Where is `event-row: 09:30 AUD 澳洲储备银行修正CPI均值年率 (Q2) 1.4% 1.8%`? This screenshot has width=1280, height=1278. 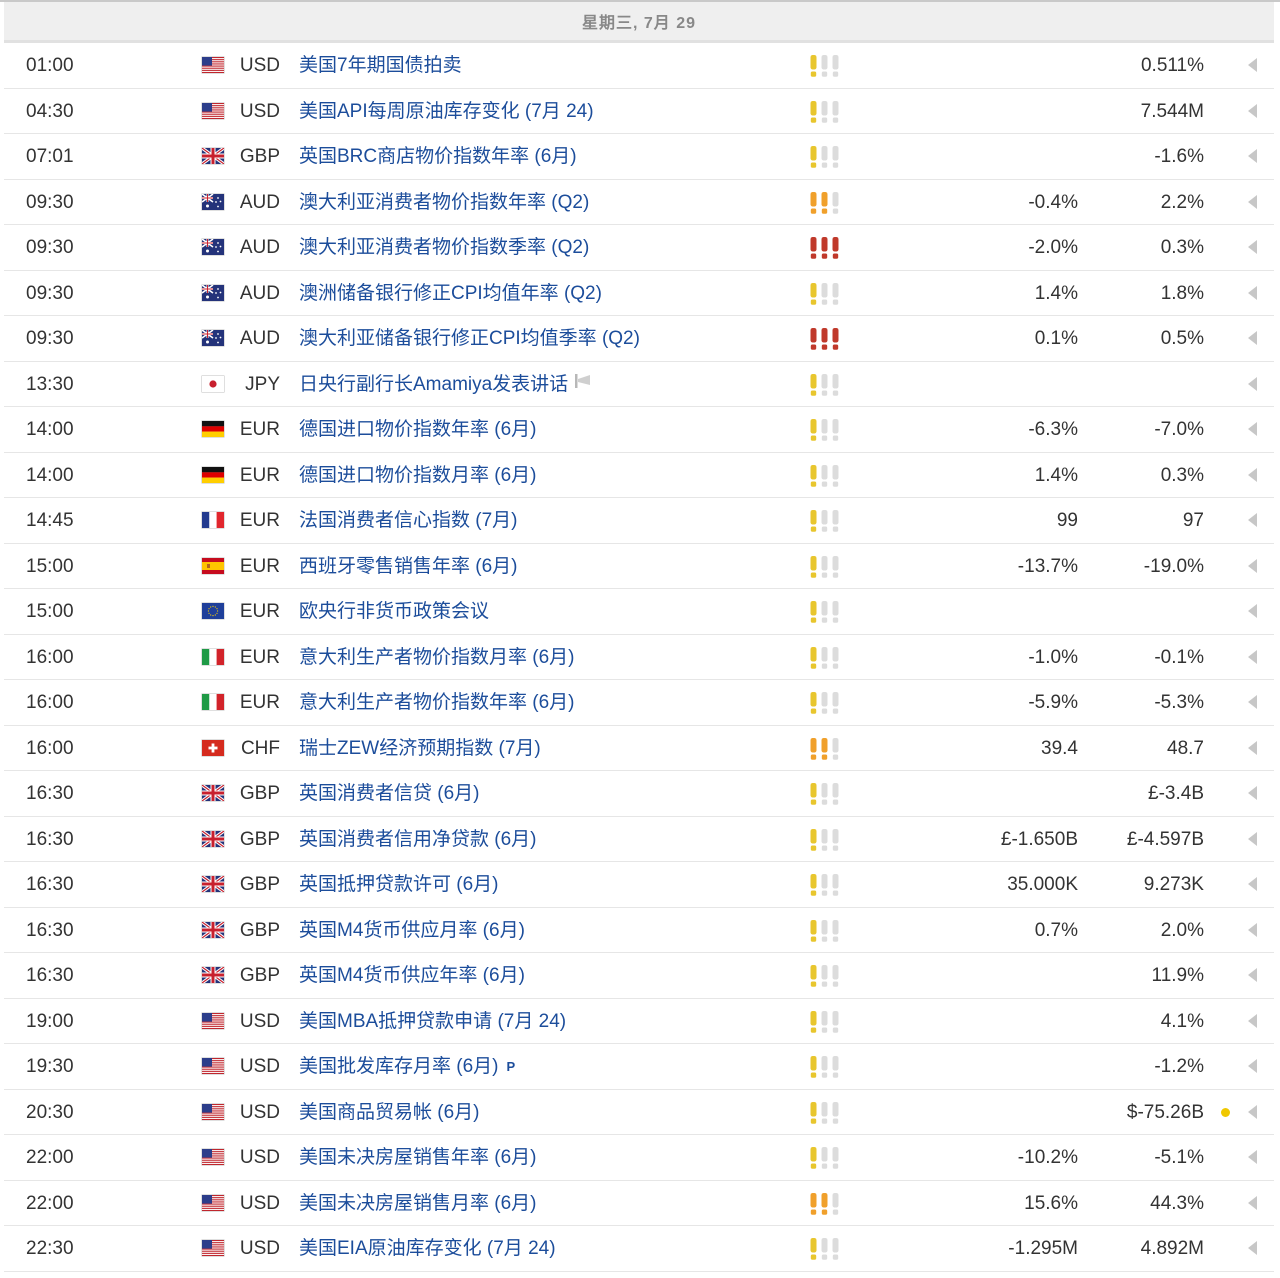
event-row: 09:30 AUD 澳洲储备银行修正CPI均值年率 (Q2) 1.4% 1.8% is located at coordinates (639, 293).